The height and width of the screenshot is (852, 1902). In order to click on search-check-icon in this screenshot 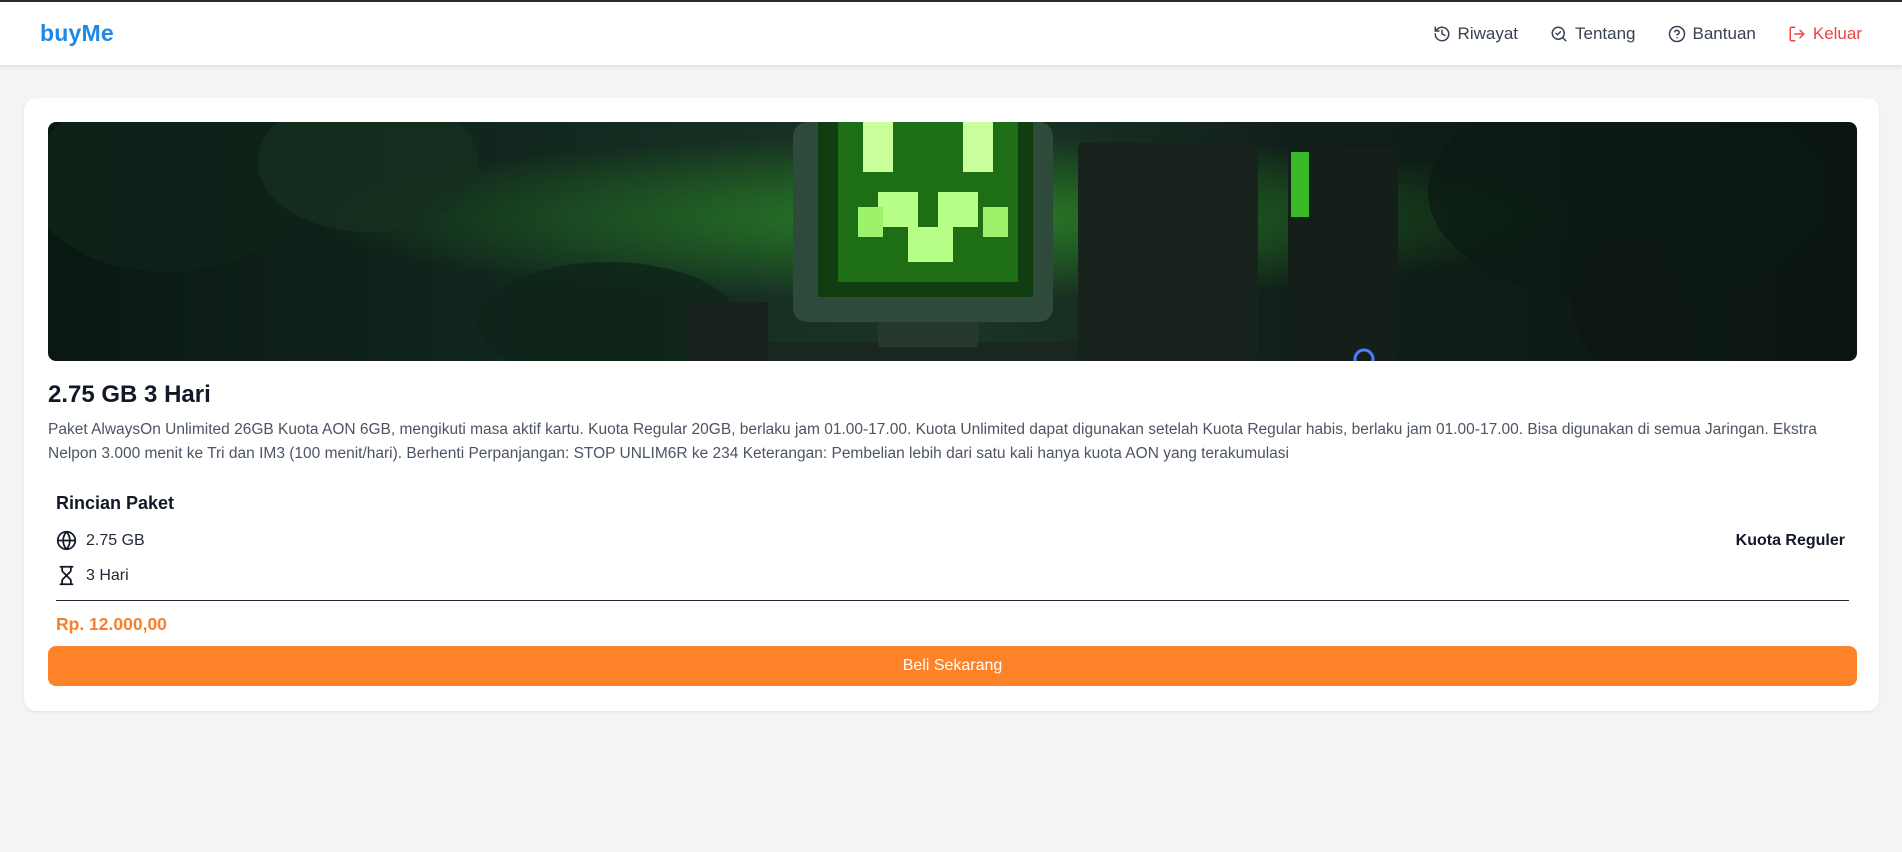, I will do `click(1559, 33)`.